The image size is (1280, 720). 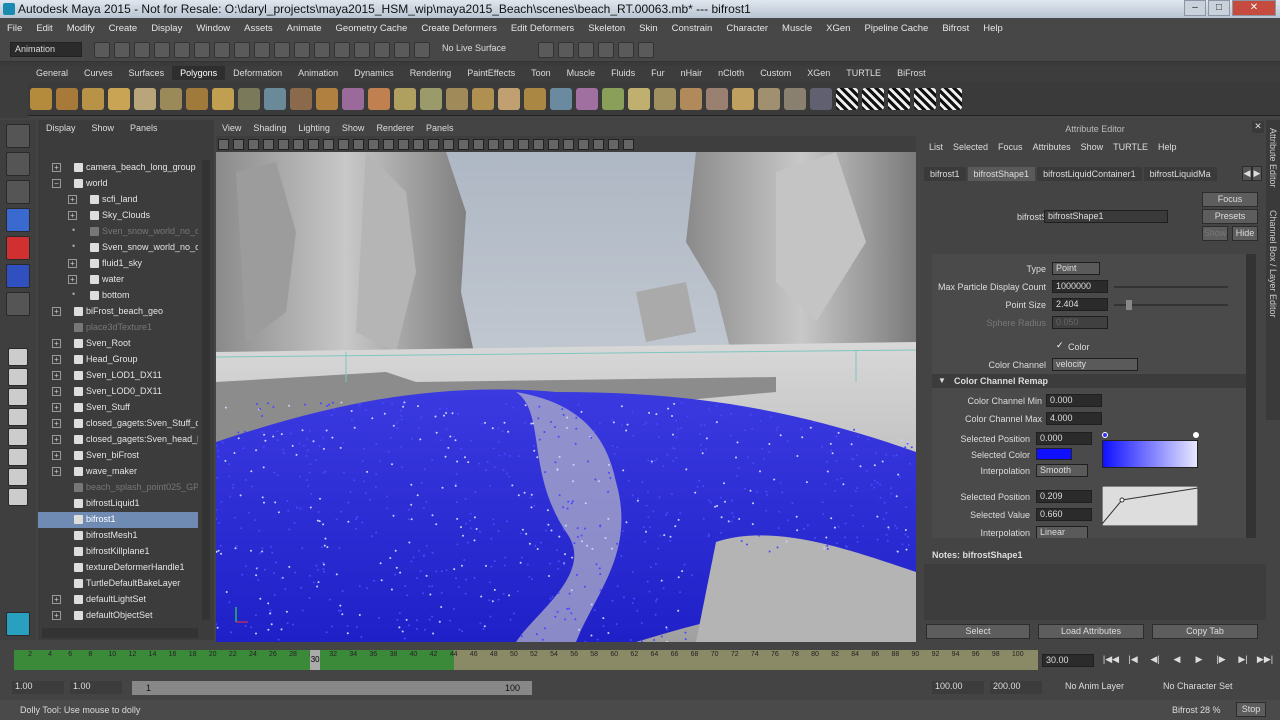 I want to click on minimize-button: –, so click(x=1195, y=8).